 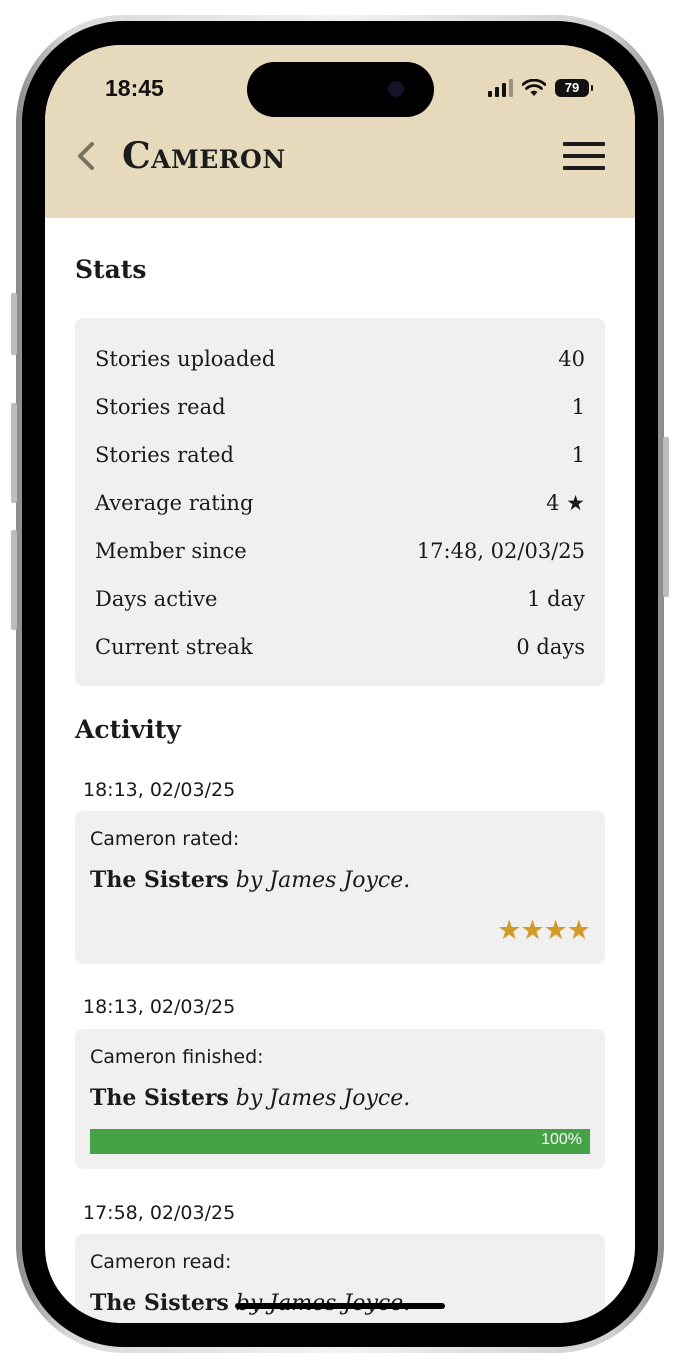 What do you see at coordinates (571, 359) in the screenshot?
I see `stat-value: 40` at bounding box center [571, 359].